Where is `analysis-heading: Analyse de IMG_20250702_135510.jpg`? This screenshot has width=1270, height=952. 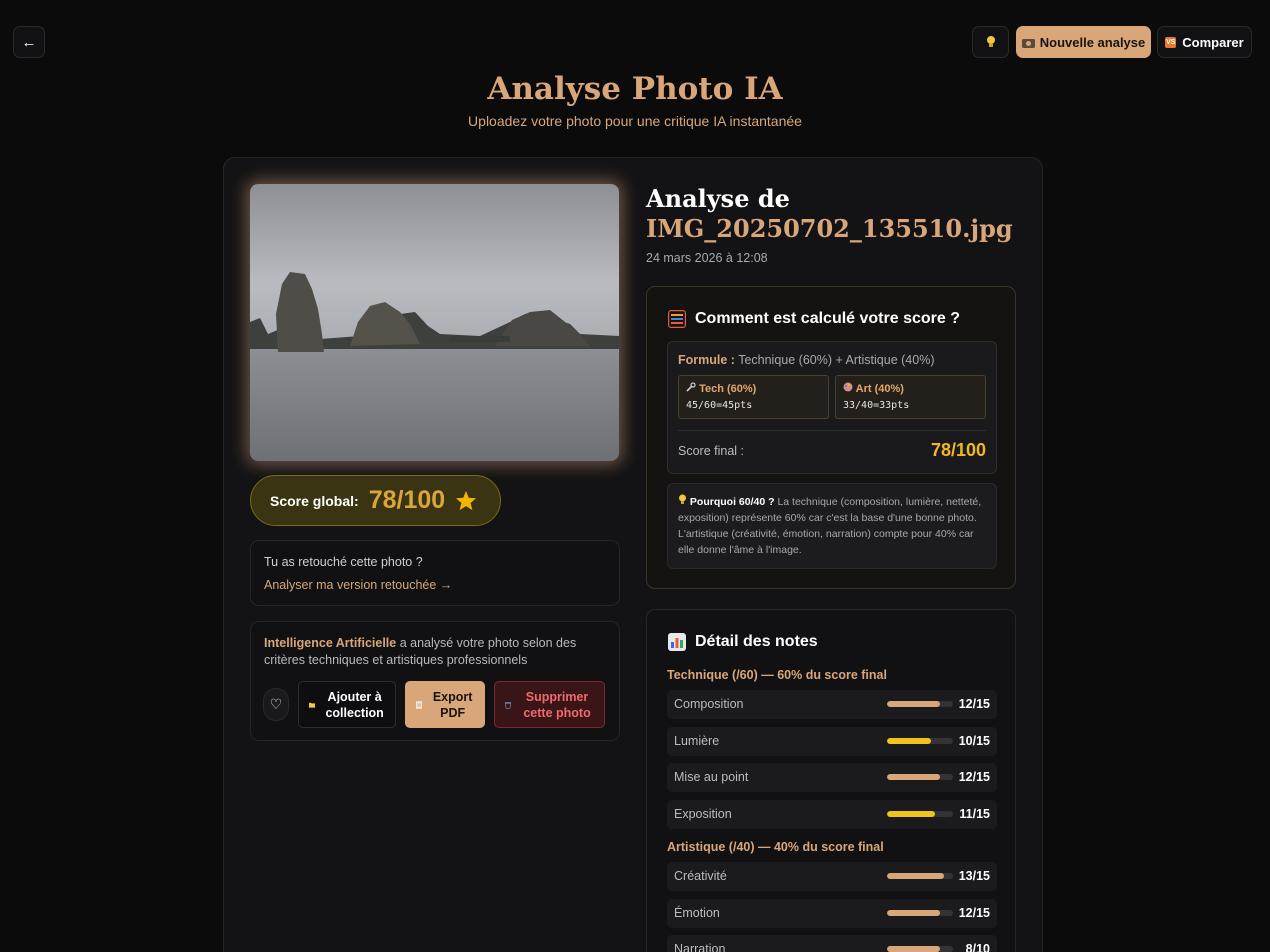
analysis-heading: Analyse de IMG_20250702_135510.jpg is located at coordinates (829, 213).